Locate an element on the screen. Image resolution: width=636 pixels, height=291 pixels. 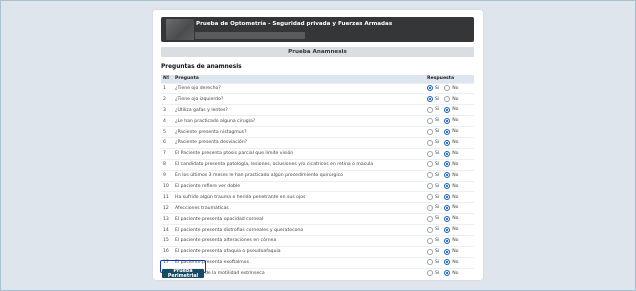
row-question: ¿Paciente presenta nistagmus? is located at coordinates (299, 132).